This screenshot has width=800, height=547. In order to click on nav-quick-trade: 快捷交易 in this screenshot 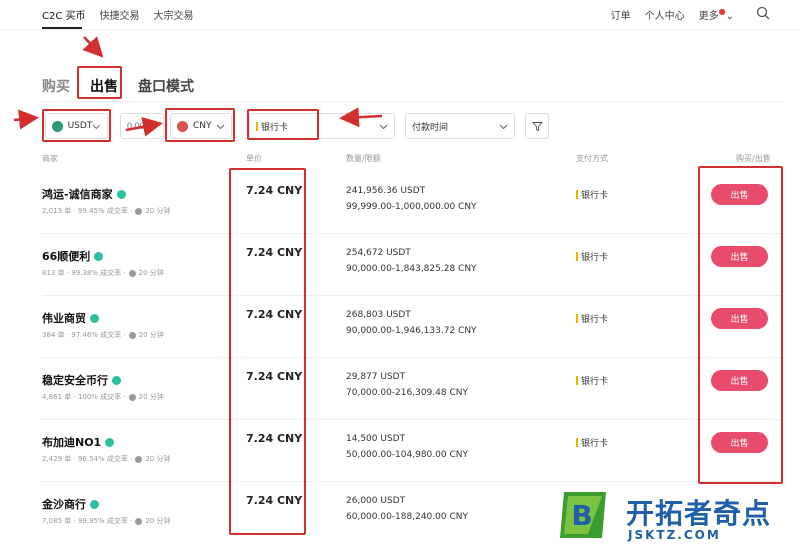, I will do `click(120, 14)`.